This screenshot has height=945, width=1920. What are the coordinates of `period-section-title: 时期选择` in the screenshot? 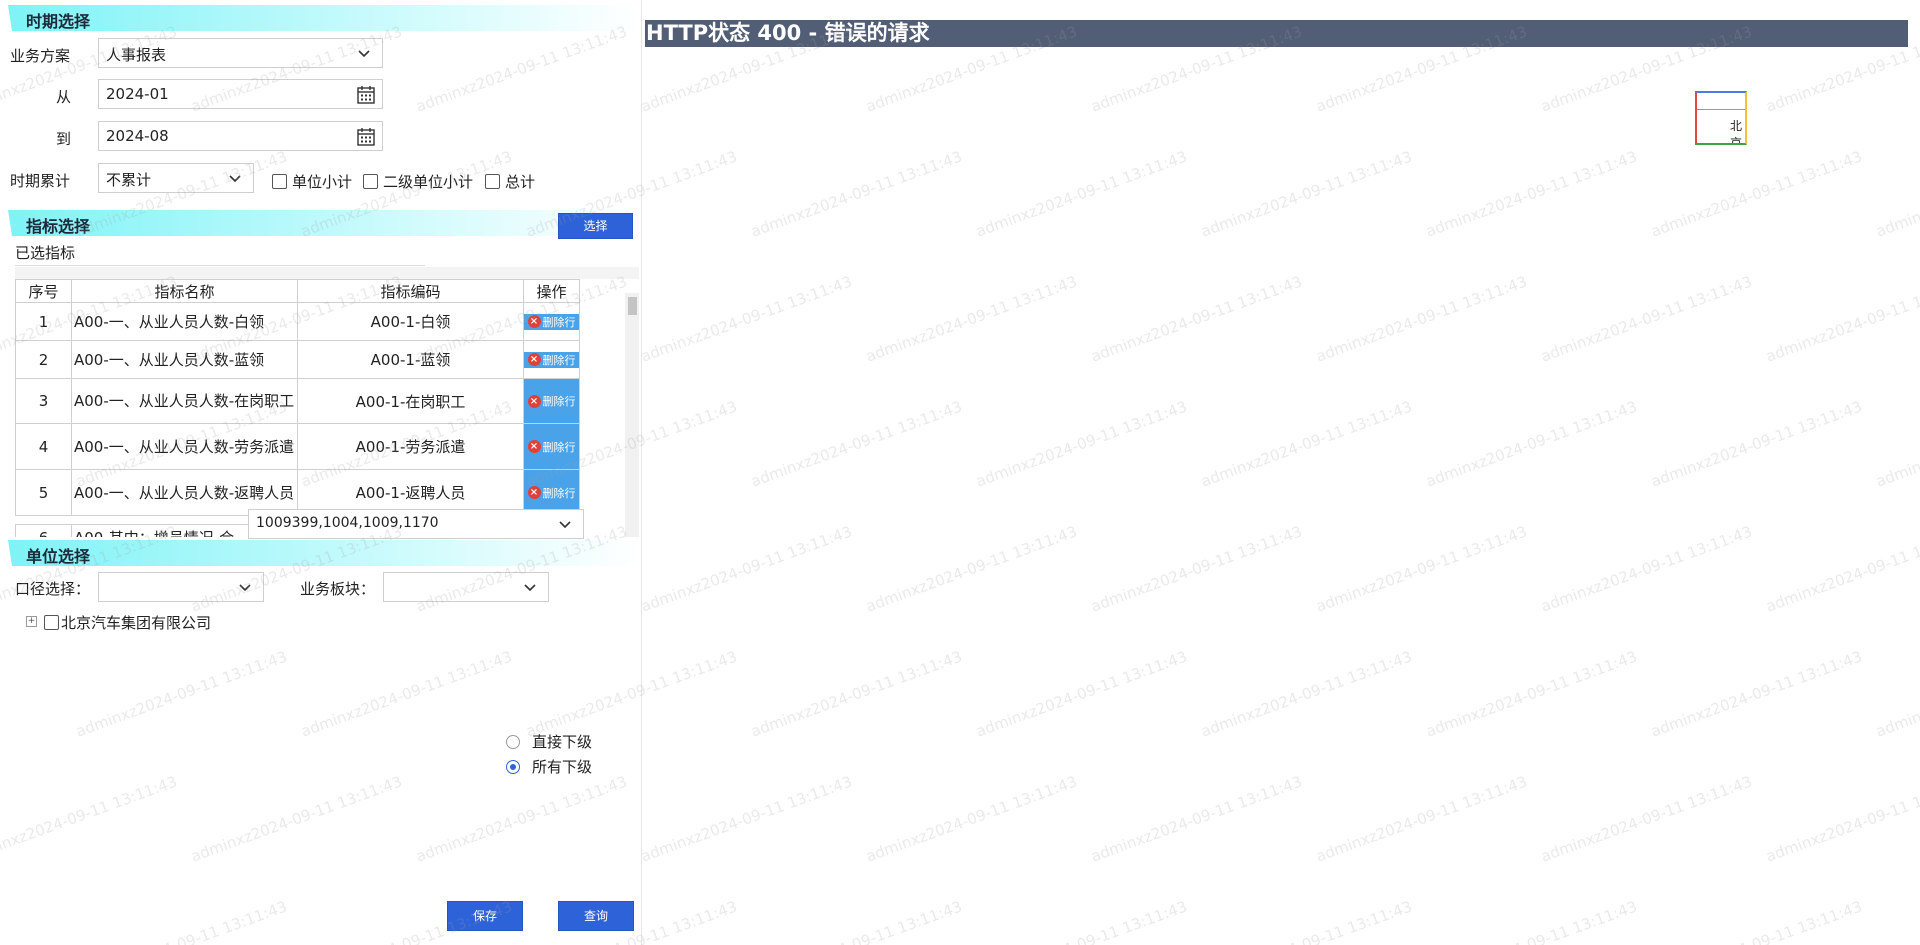 It's located at (58, 21).